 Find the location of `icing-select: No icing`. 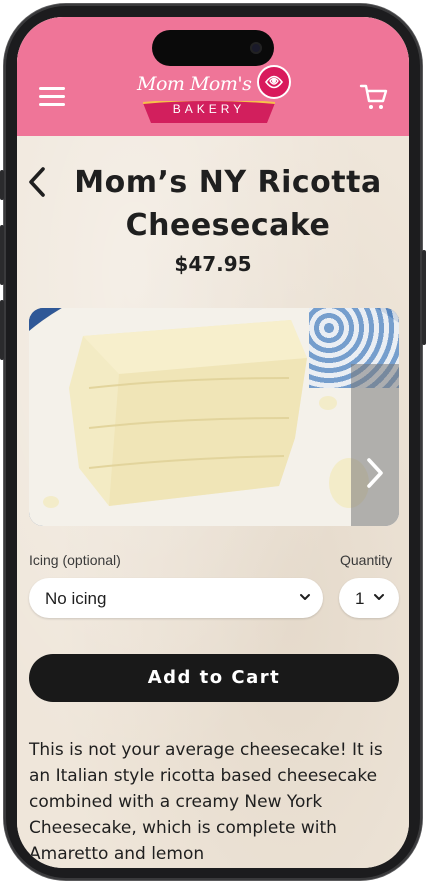

icing-select: No icing is located at coordinates (176, 598).